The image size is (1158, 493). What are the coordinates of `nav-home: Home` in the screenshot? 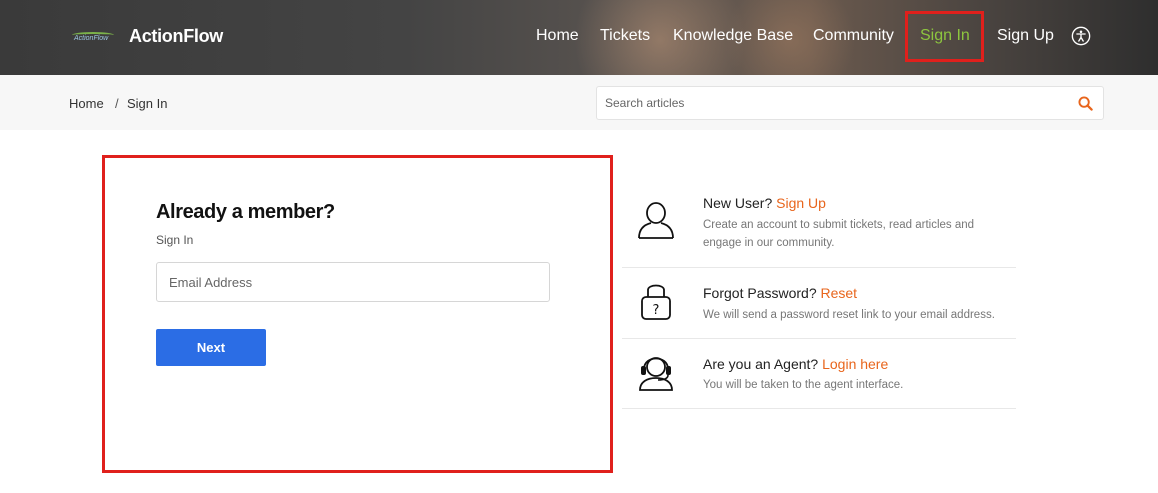 It's located at (557, 36).